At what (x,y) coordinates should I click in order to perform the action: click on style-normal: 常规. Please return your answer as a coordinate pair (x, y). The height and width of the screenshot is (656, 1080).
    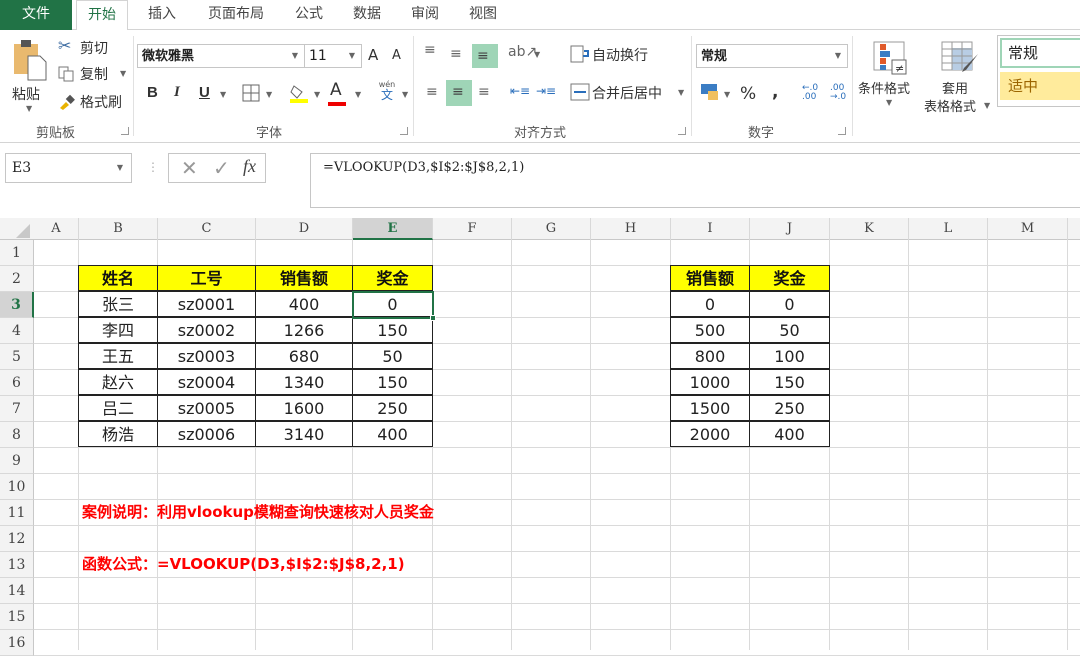
    Looking at the image, I should click on (1040, 53).